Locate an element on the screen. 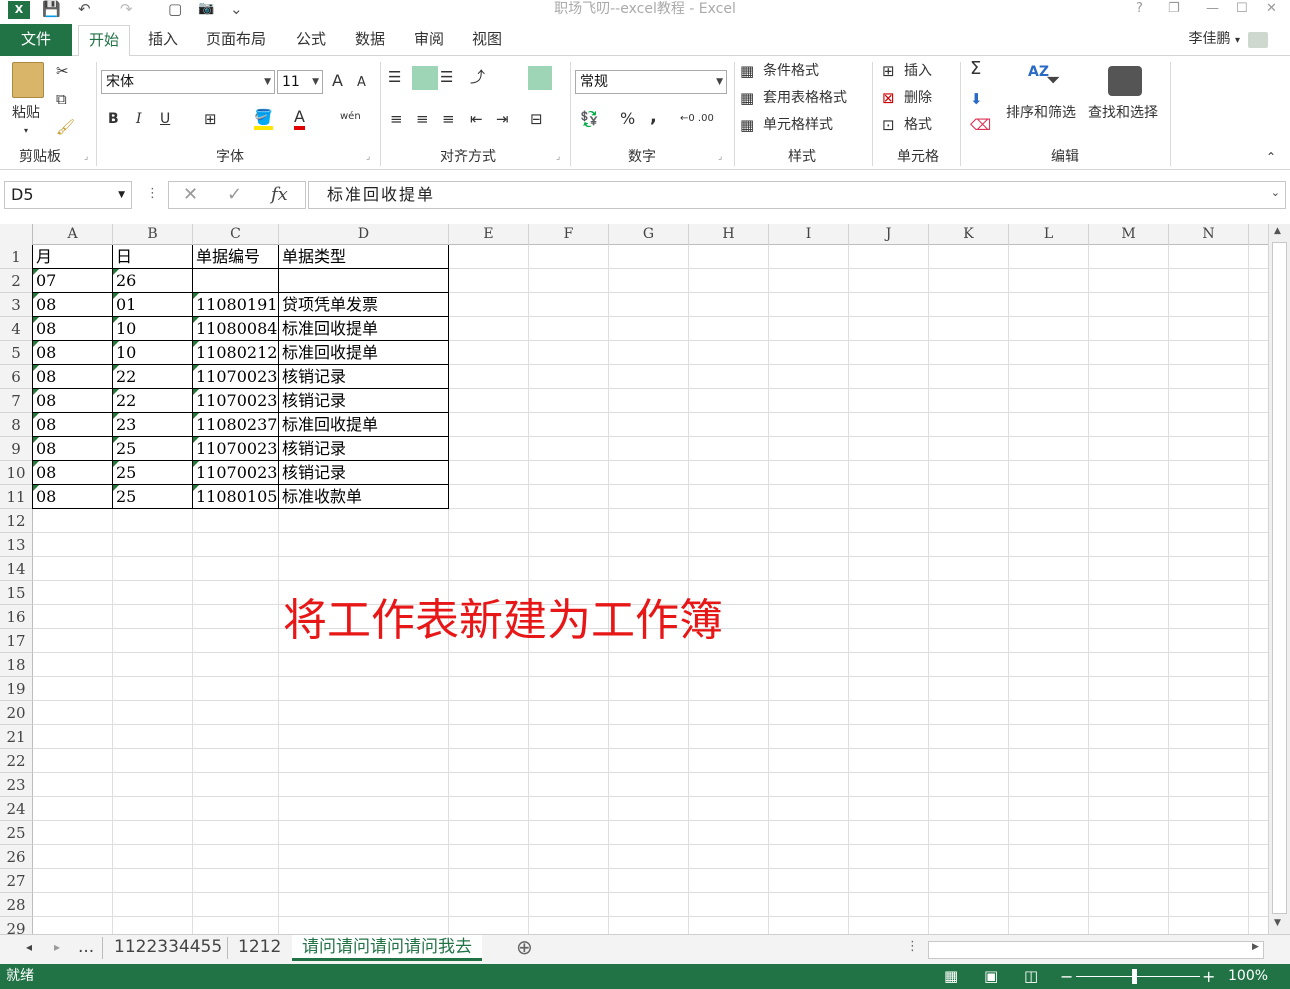 The height and width of the screenshot is (989, 1290). table-cell: 01 is located at coordinates (153, 305).